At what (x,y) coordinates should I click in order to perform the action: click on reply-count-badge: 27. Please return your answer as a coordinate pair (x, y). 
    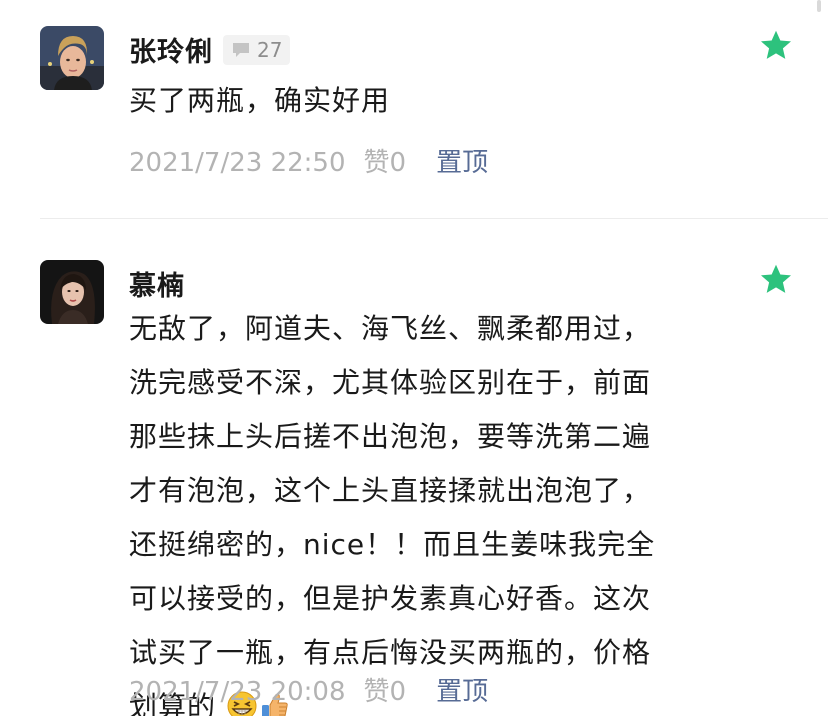
    Looking at the image, I should click on (257, 49).